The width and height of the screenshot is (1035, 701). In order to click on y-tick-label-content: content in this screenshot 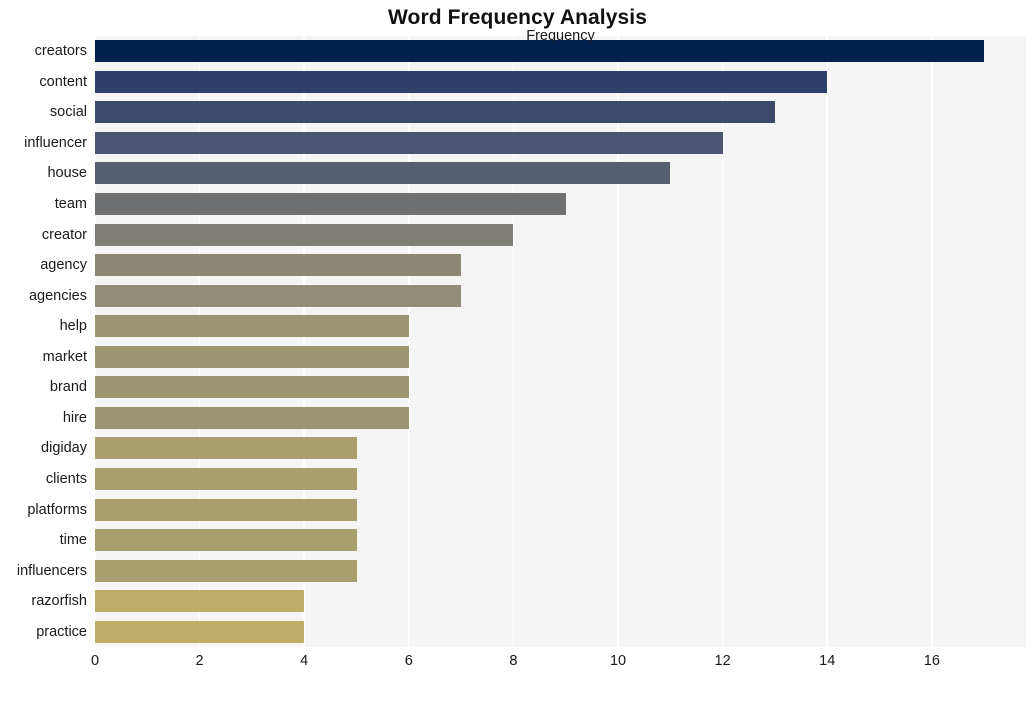, I will do `click(63, 81)`.